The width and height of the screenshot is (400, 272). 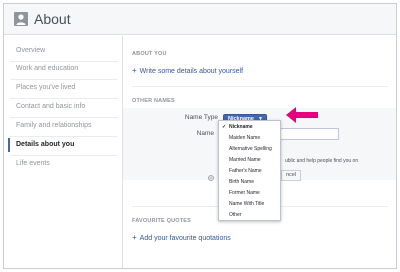 I want to click on menu-item-former-name: Former Name, so click(x=249, y=193).